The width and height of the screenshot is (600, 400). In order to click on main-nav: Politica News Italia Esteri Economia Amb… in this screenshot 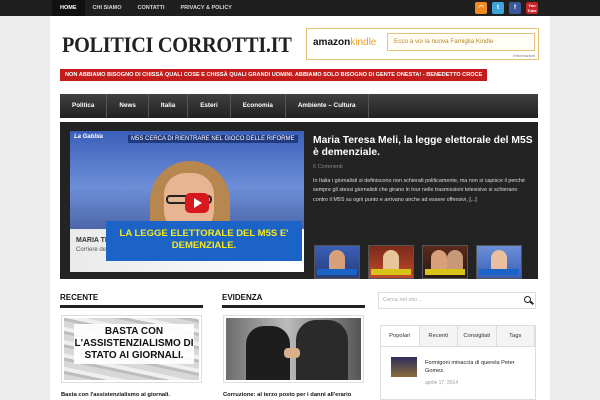, I will do `click(299, 106)`.